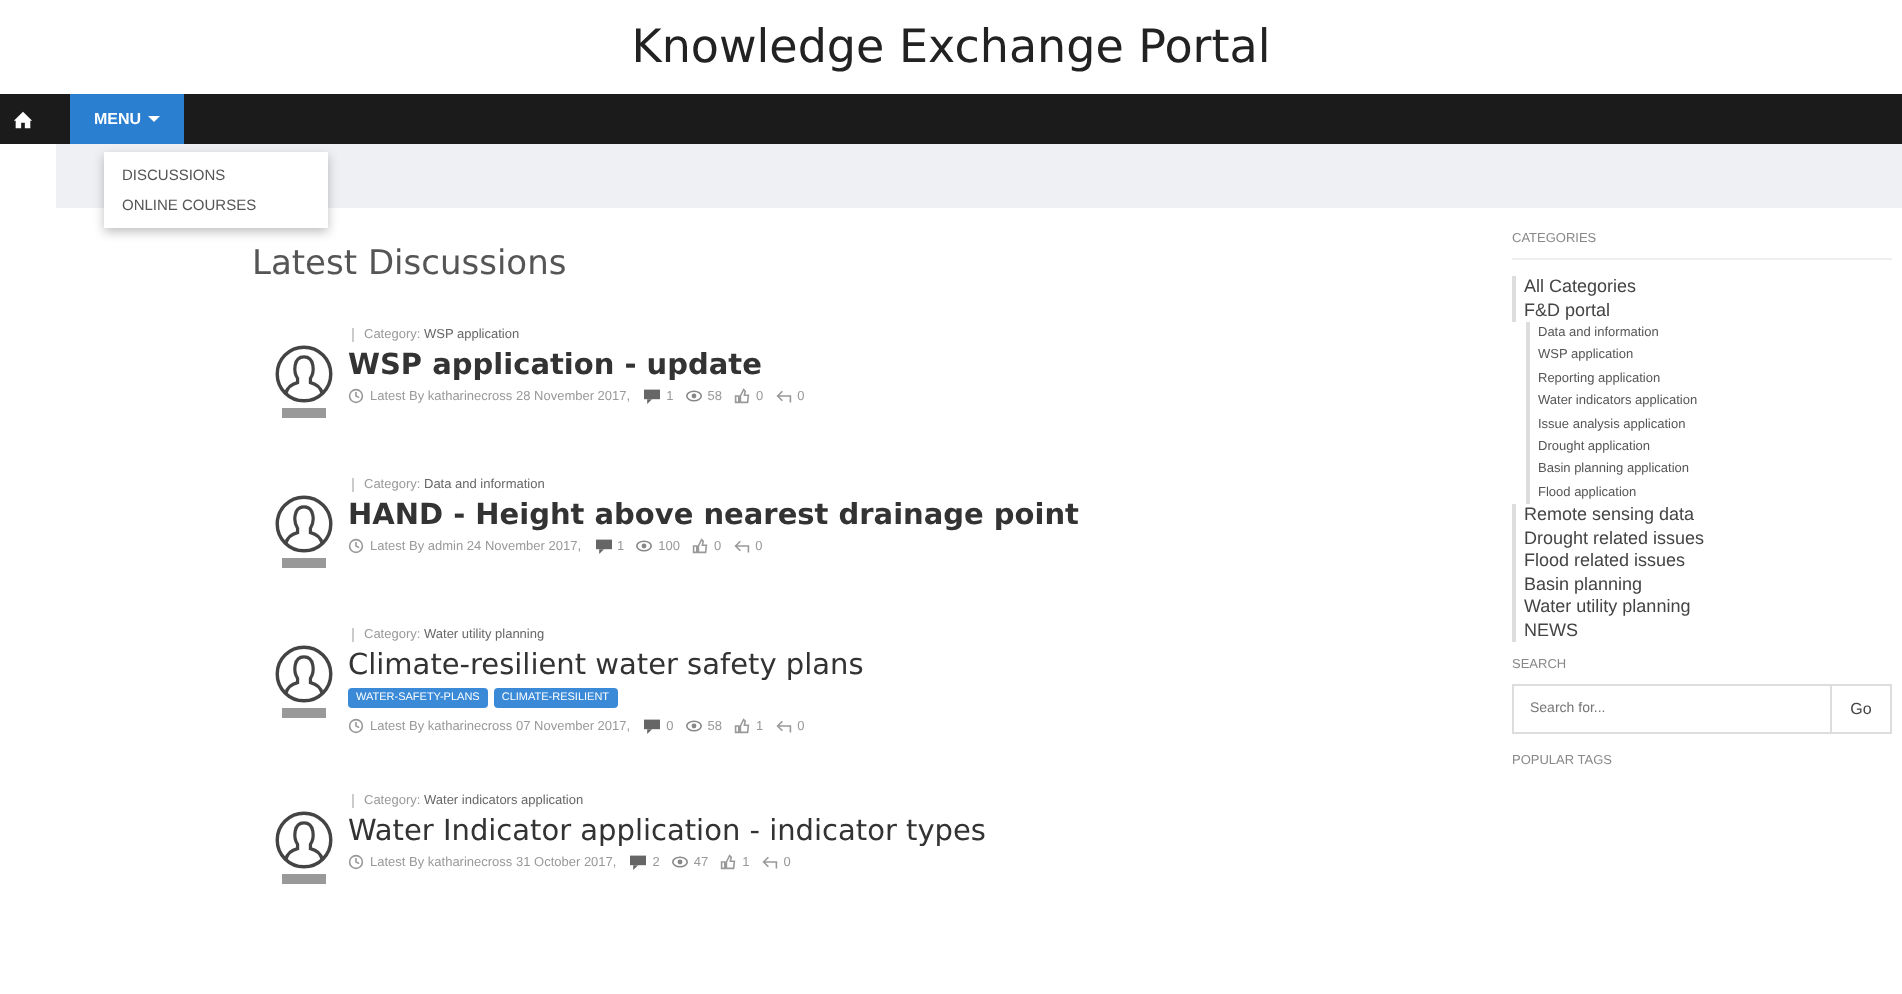 This screenshot has height=994, width=1902. Describe the element at coordinates (153, 119) in the screenshot. I see `caret-icon` at that location.